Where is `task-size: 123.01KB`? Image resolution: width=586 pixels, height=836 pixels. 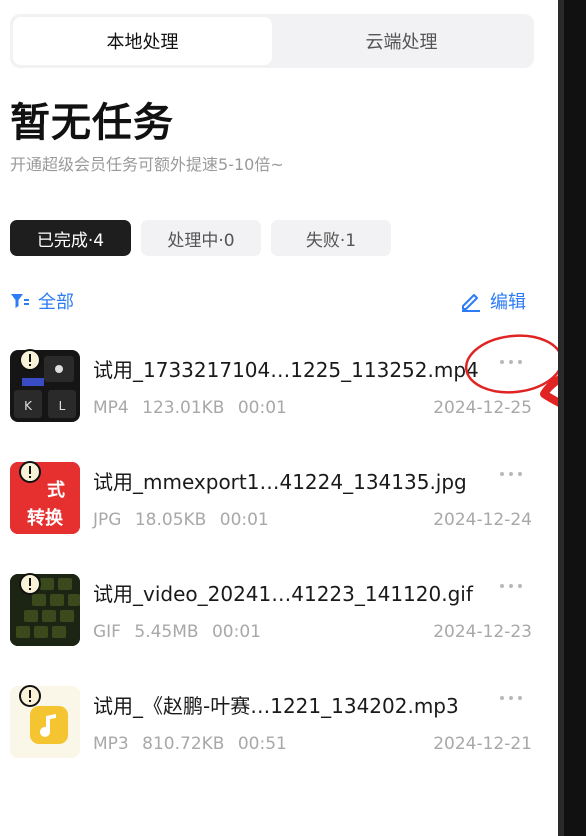 task-size: 123.01KB is located at coordinates (183, 408).